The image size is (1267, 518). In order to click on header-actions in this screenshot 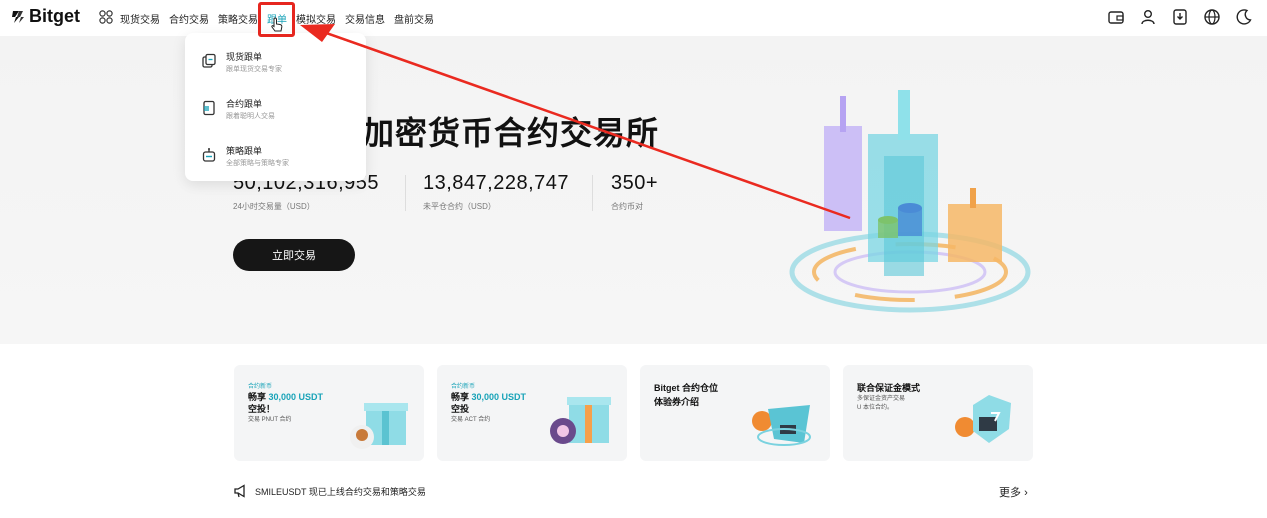, I will do `click(1180, 17)`.